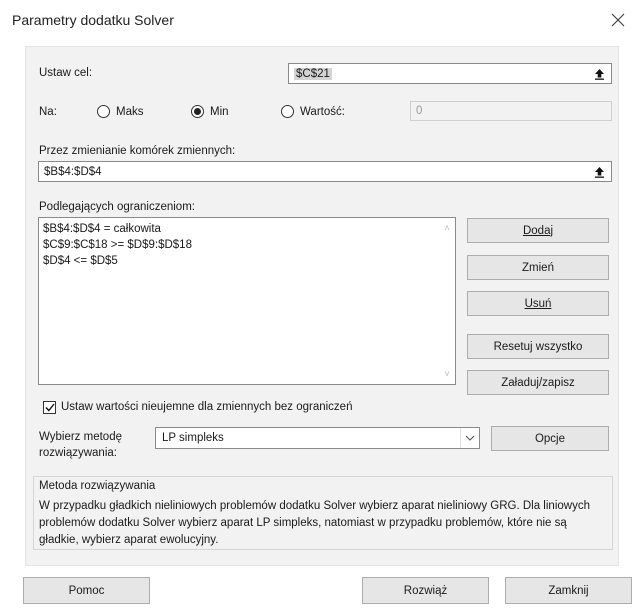 The height and width of the screenshot is (611, 642). What do you see at coordinates (73, 171) in the screenshot?
I see `variables-value: $B$4:$D$4` at bounding box center [73, 171].